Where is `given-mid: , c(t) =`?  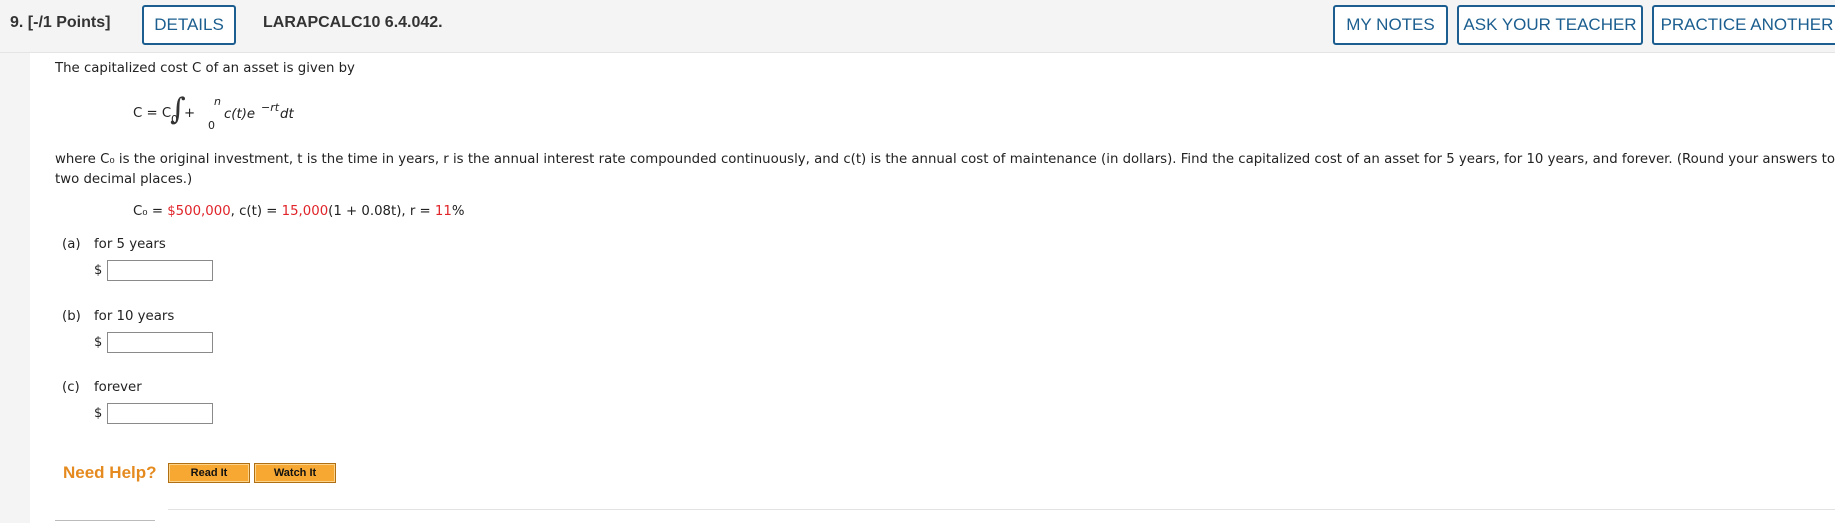 given-mid: , c(t) = is located at coordinates (256, 211).